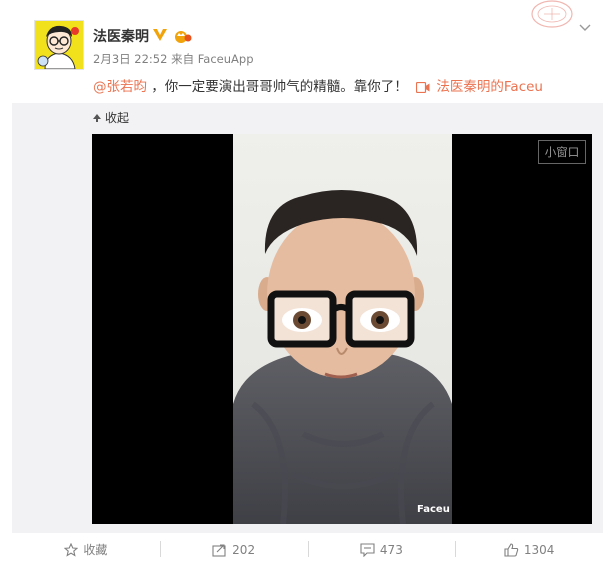 The height and width of the screenshot is (562, 615). Describe the element at coordinates (121, 36) in the screenshot. I see `username: 法医秦明` at that location.